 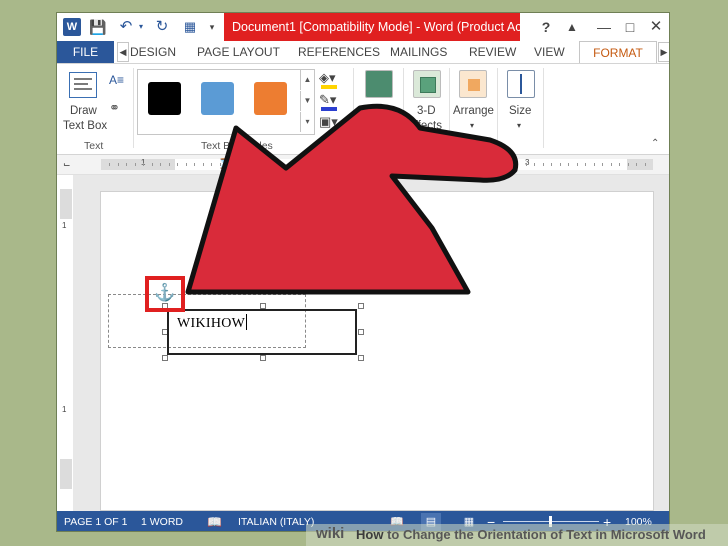 What do you see at coordinates (377, 164) in the screenshot?
I see `ruler-strip: 1 1 2 3 ⌛` at bounding box center [377, 164].